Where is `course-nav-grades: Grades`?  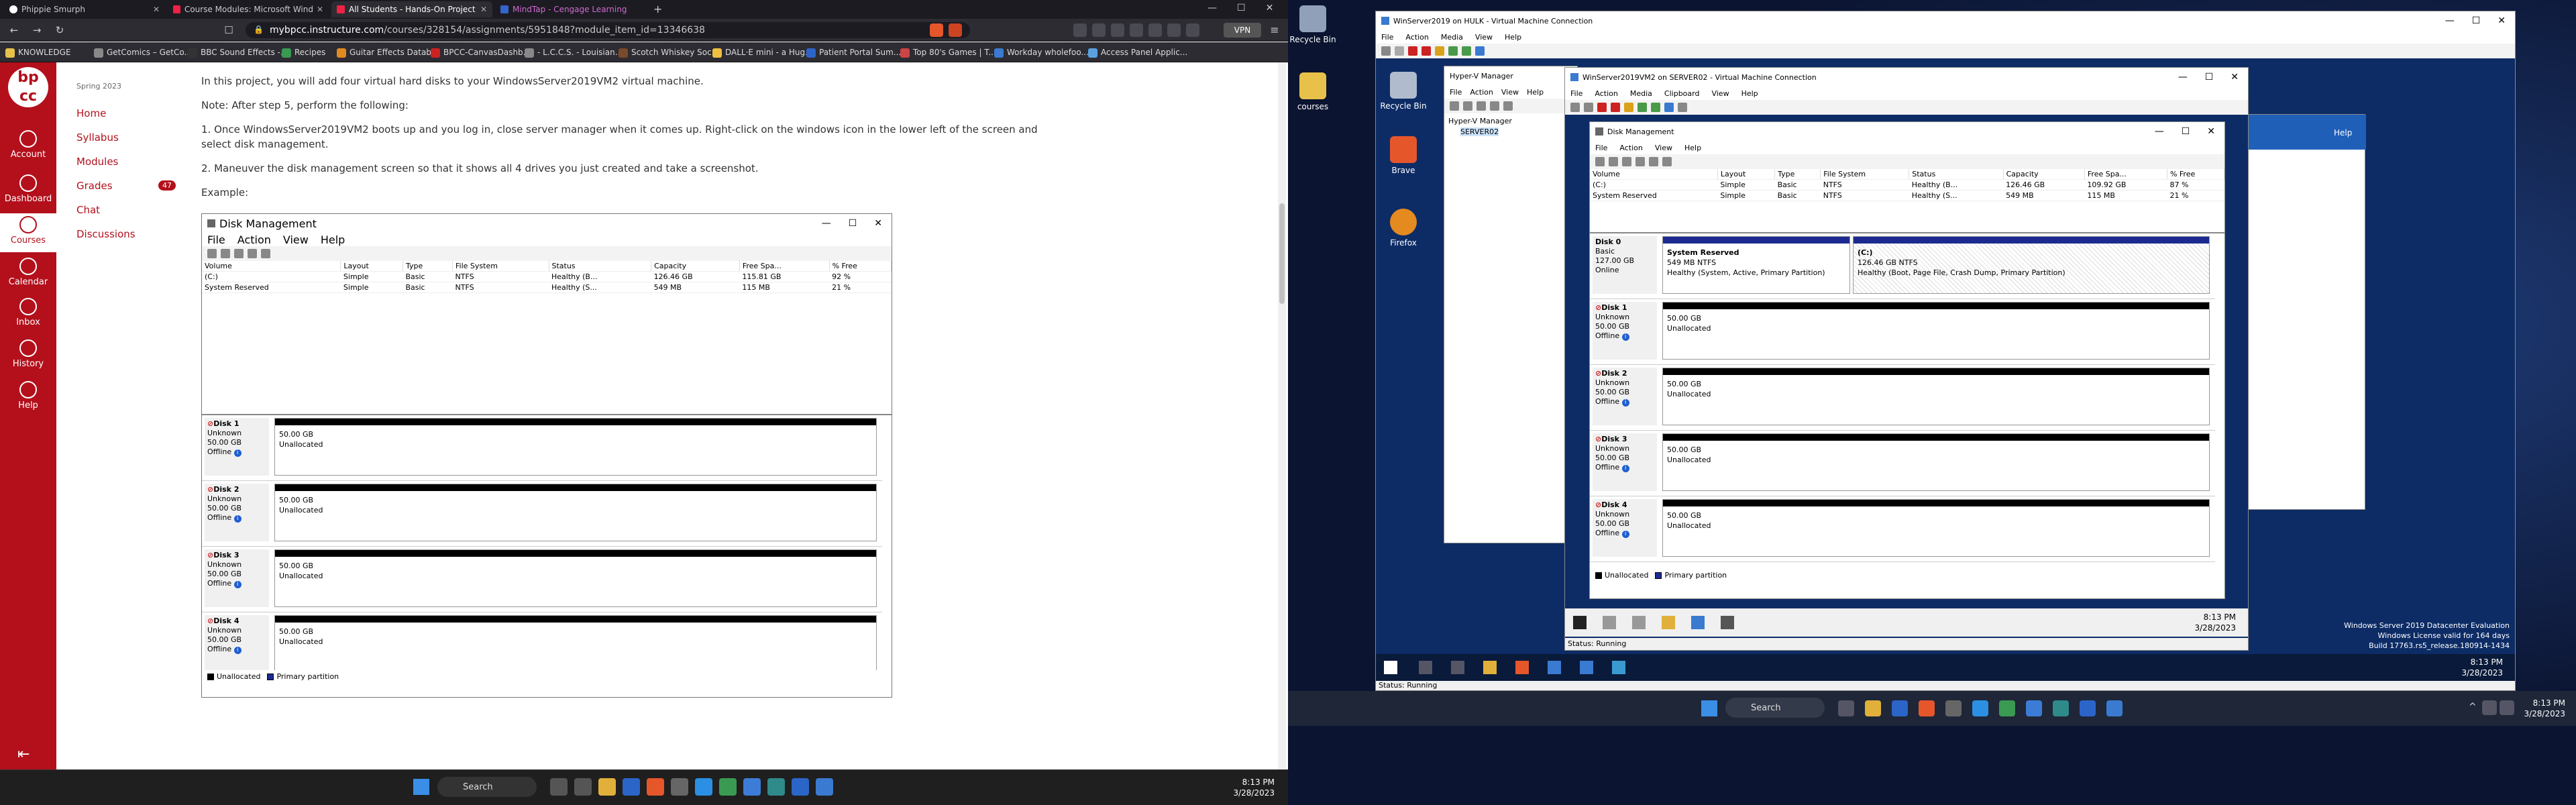 course-nav-grades: Grades is located at coordinates (94, 186).